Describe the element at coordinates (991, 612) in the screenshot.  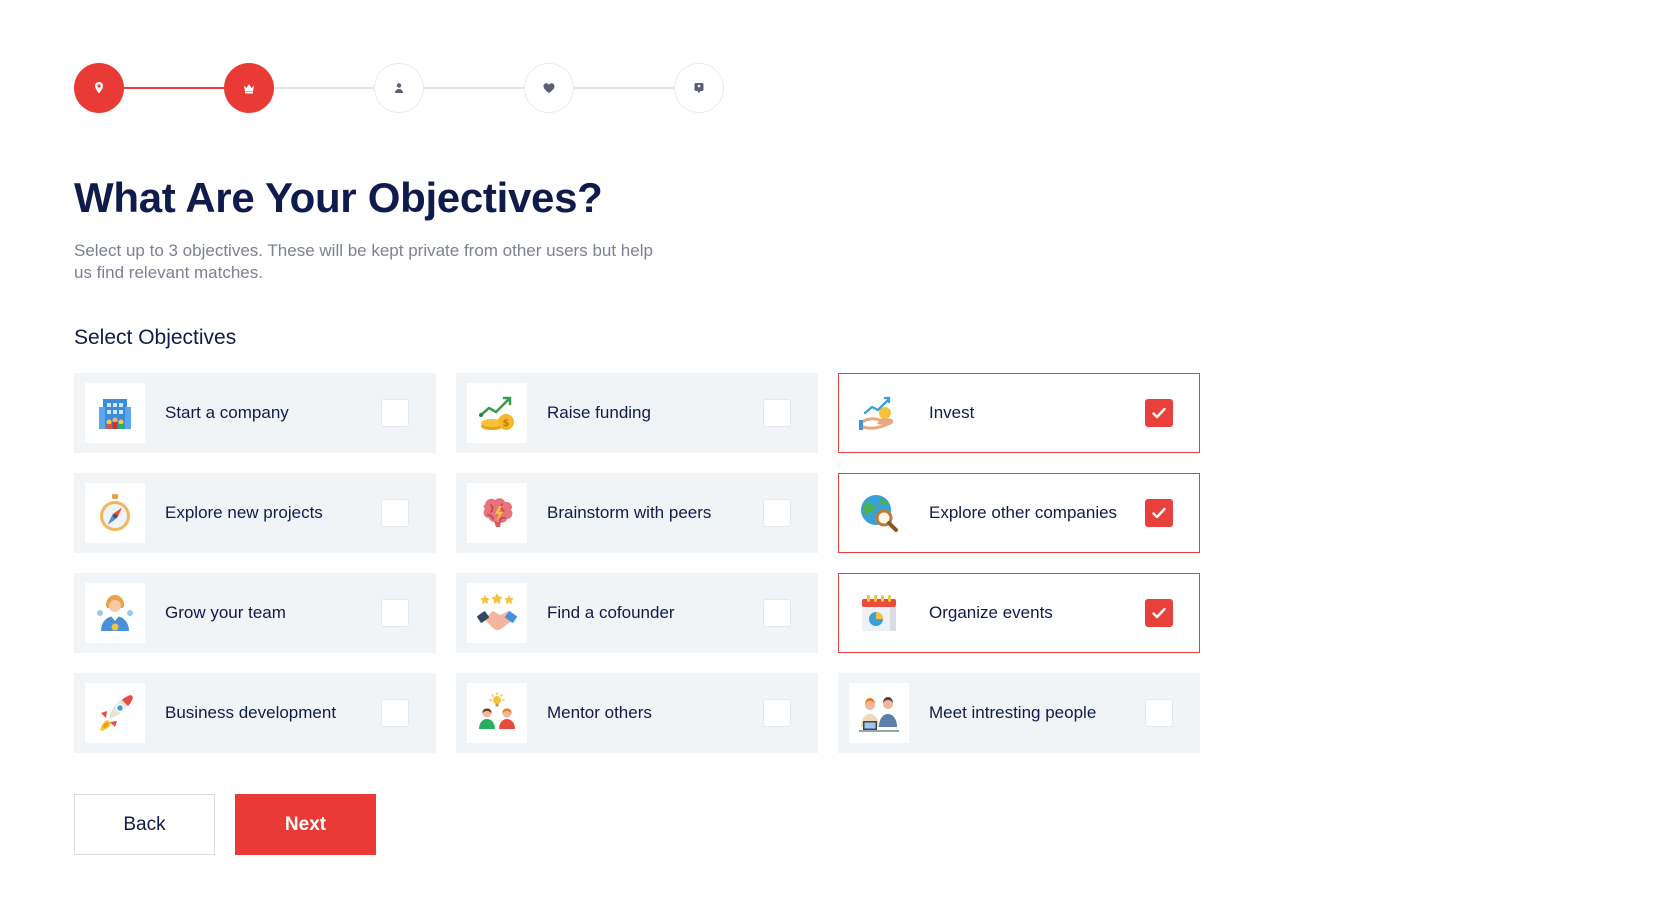
I see `objective-label: Organize events` at that location.